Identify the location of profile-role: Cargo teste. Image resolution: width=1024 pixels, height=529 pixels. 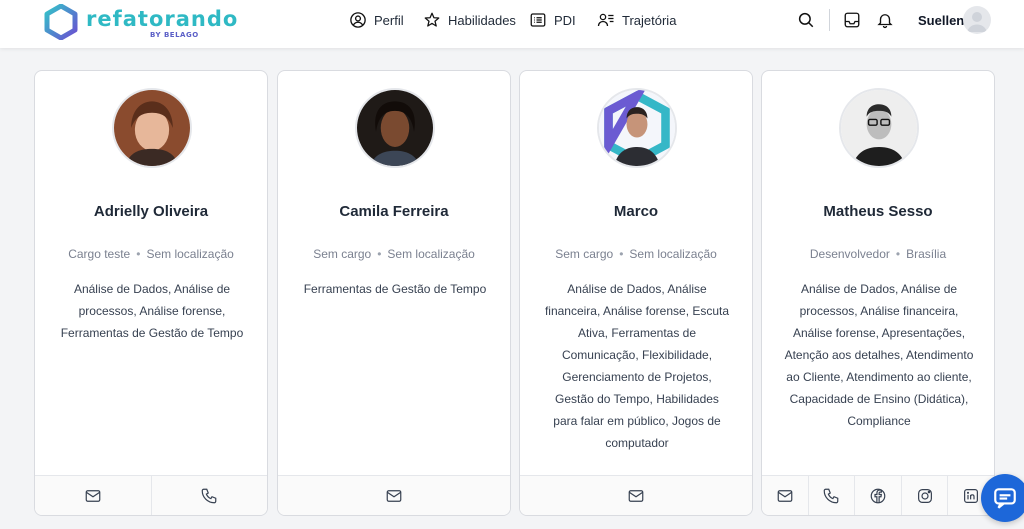
(99, 254).